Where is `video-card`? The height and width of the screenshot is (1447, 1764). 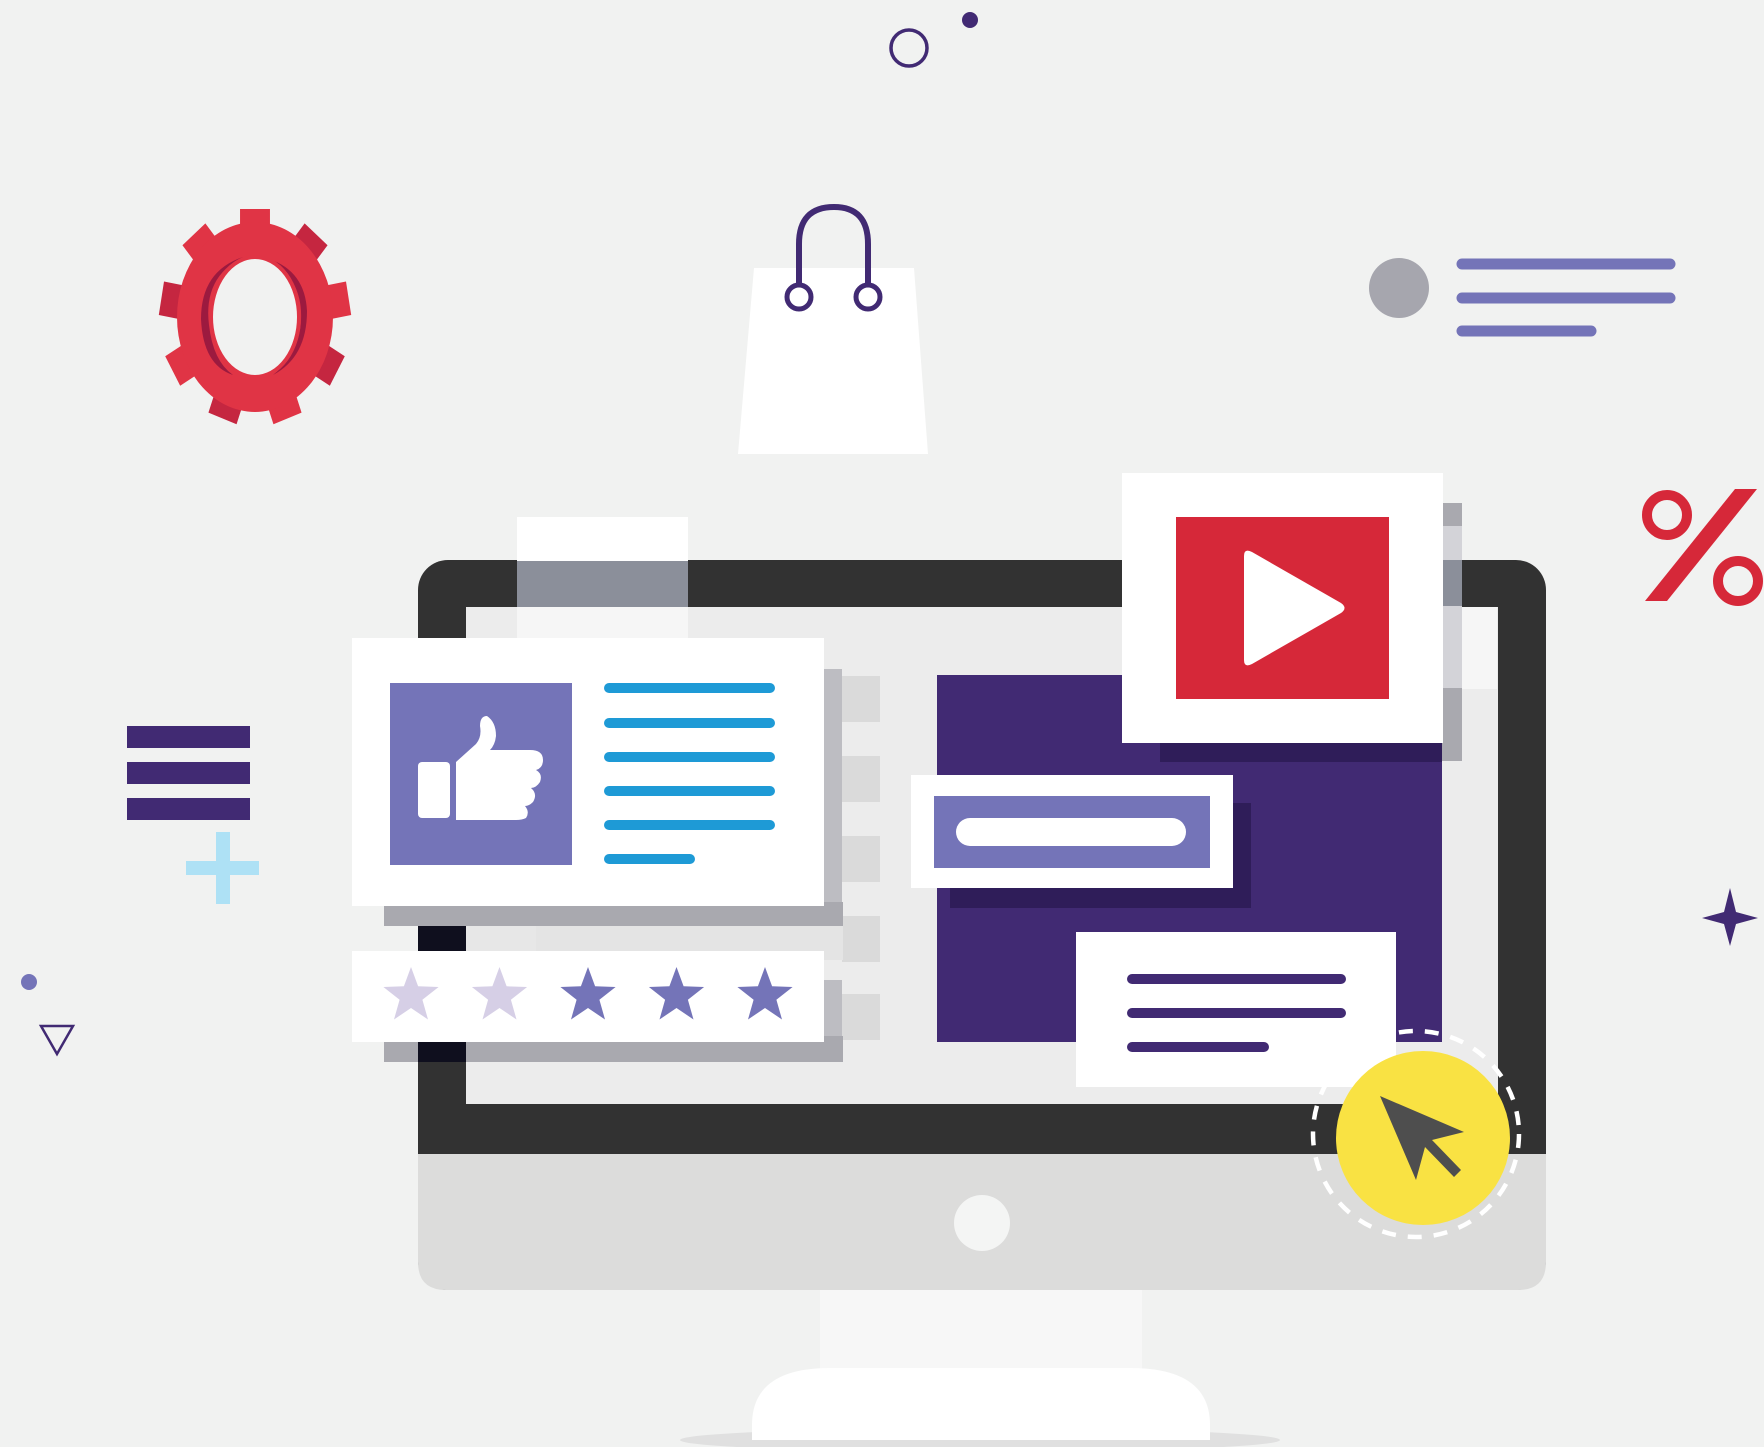 video-card is located at coordinates (1309, 617).